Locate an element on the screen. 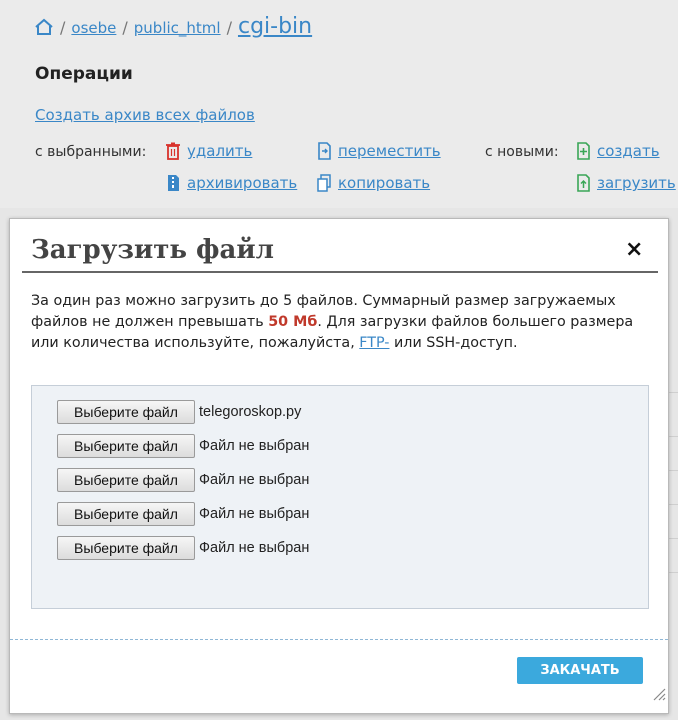 Image resolution: width=678 pixels, height=720 pixels. dialog-title: Загрузить файл is located at coordinates (152, 250).